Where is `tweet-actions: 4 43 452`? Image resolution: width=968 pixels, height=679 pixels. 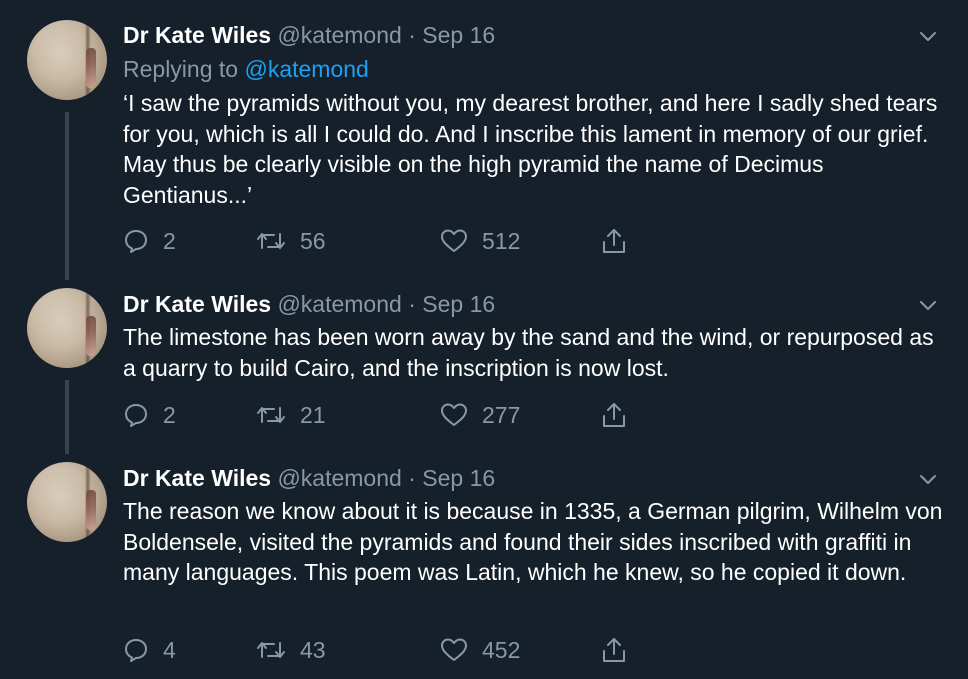
tweet-actions: 4 43 452 is located at coordinates (383, 650).